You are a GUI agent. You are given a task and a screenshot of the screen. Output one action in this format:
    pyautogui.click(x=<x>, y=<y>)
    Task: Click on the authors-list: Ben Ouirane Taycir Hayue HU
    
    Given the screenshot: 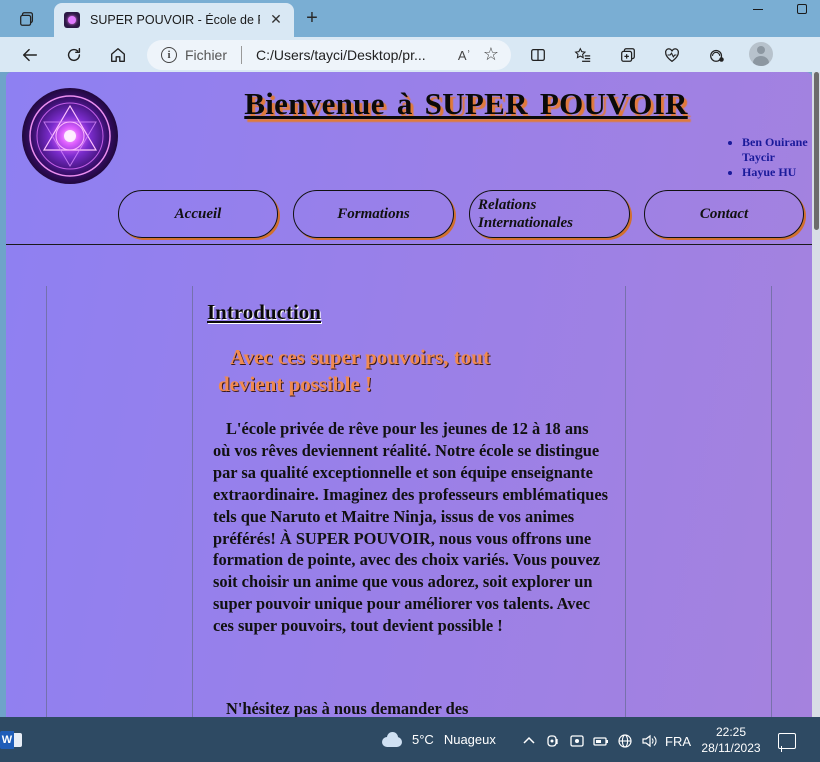 What is the action you would take?
    pyautogui.click(x=770, y=157)
    